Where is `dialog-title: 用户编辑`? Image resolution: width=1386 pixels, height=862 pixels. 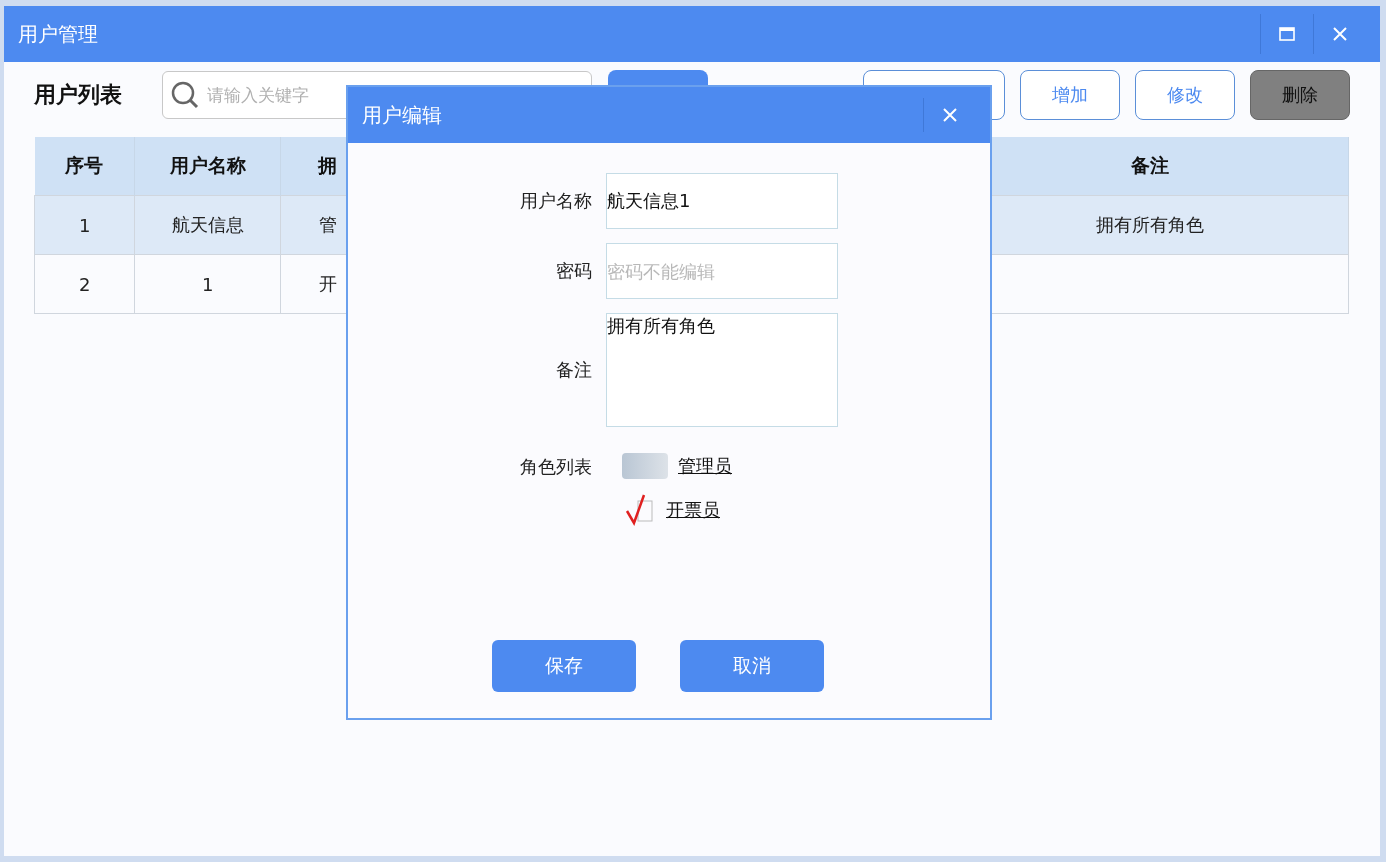
dialog-title: 用户编辑 is located at coordinates (402, 115).